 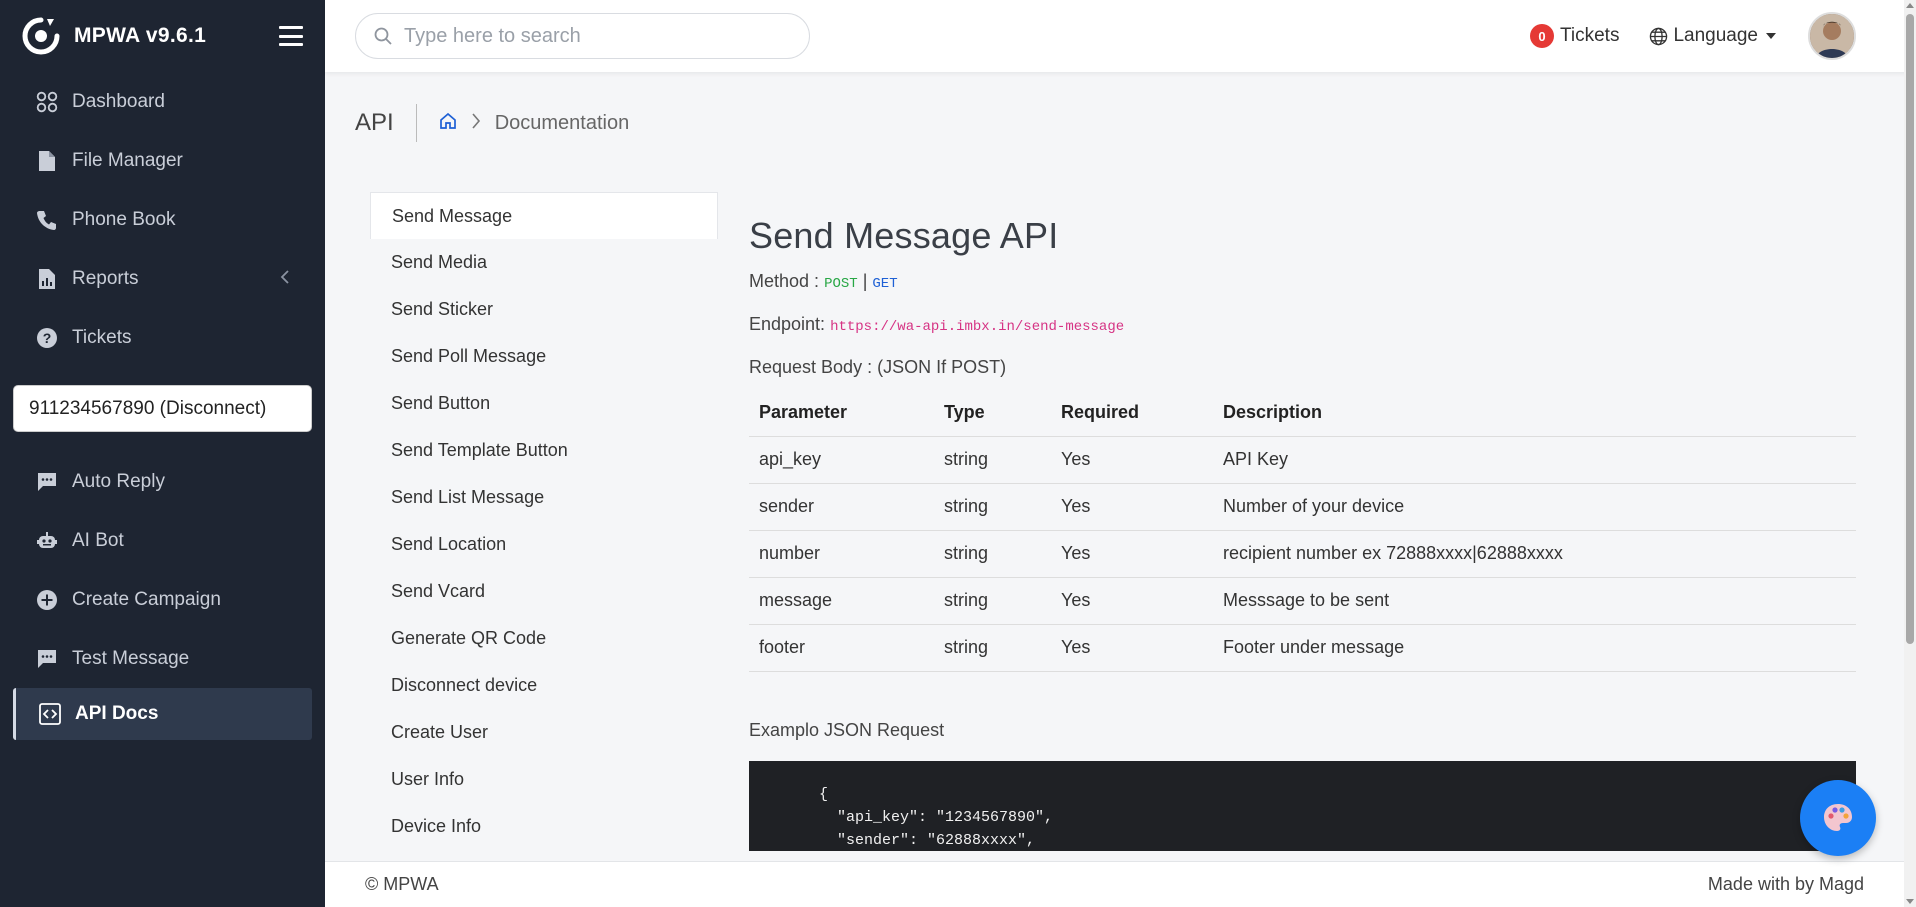 I want to click on sidebar-item-test-message: Test Message, so click(x=162, y=658).